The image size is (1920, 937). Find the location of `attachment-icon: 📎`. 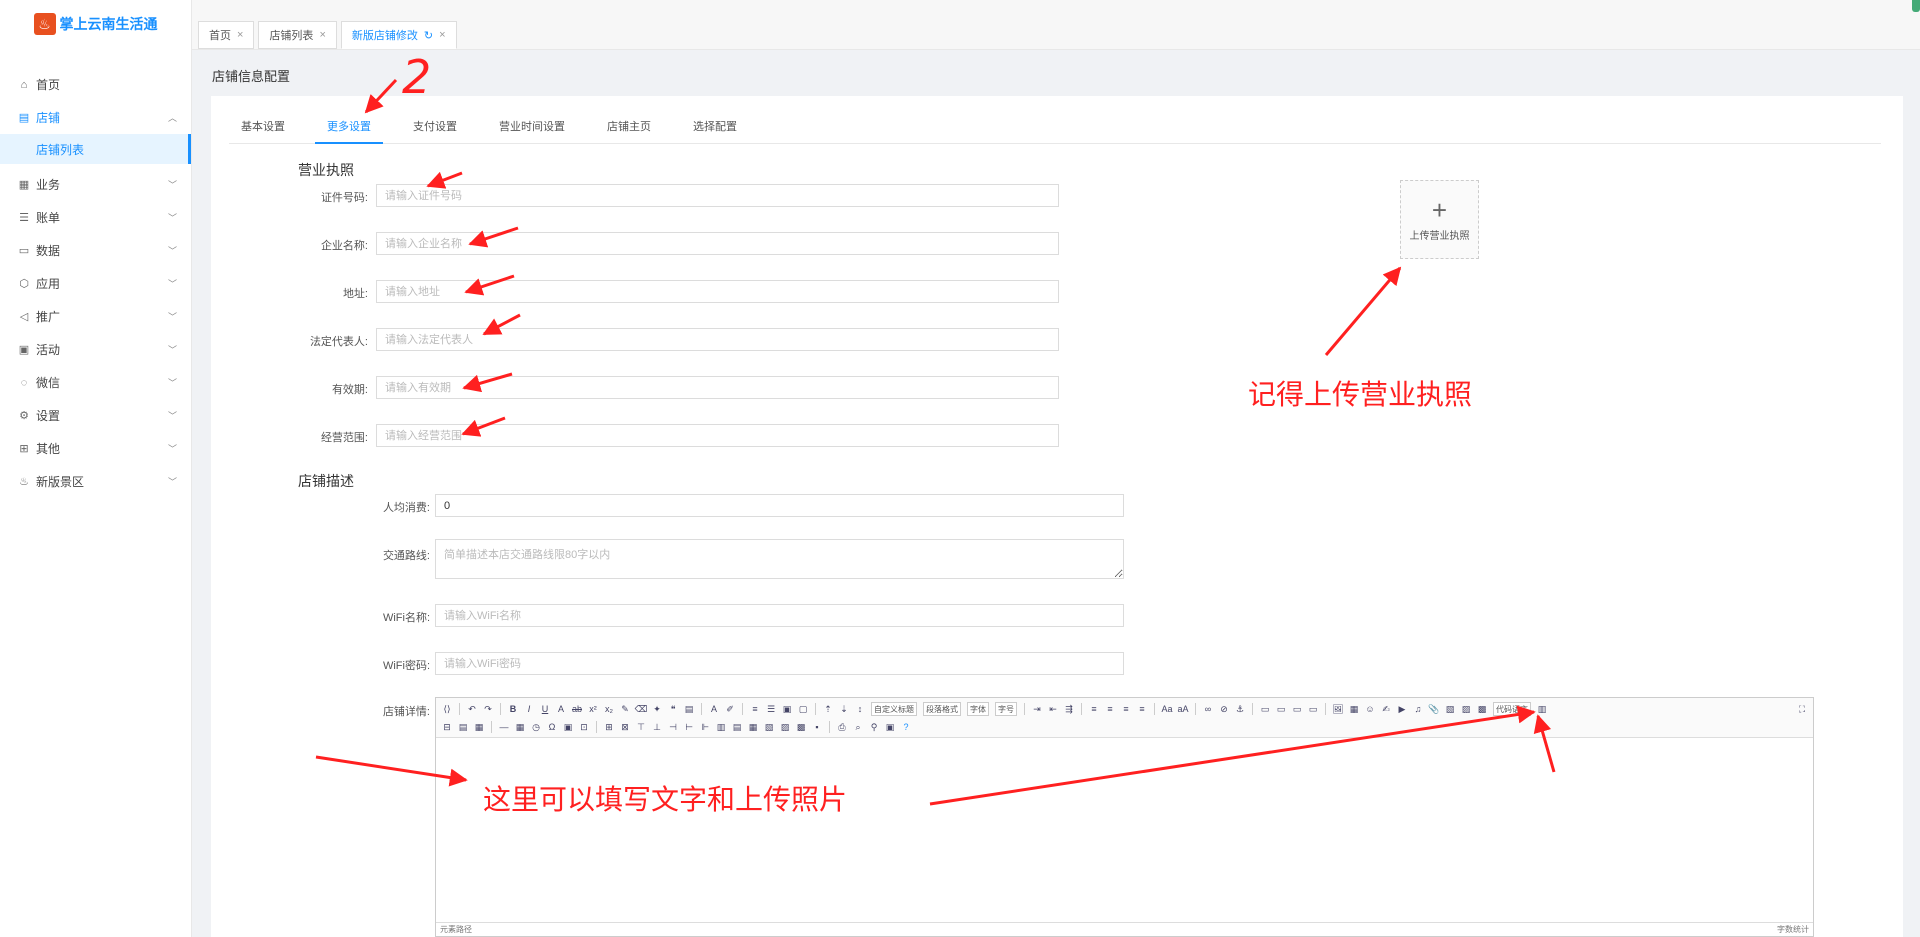

attachment-icon: 📎 is located at coordinates (1434, 709).